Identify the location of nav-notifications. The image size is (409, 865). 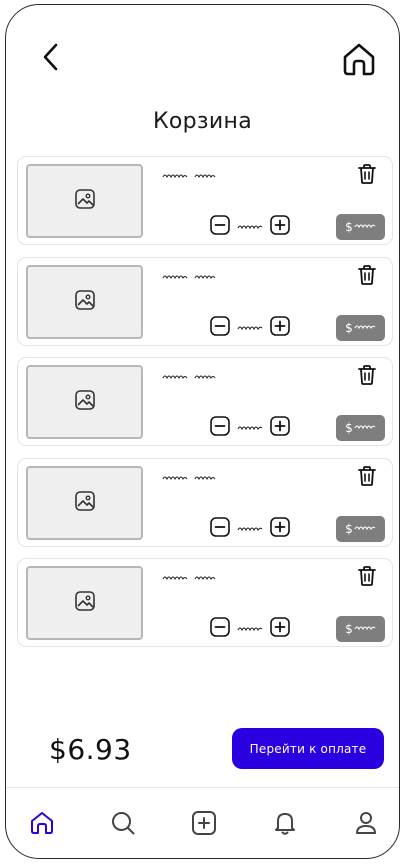
(285, 823).